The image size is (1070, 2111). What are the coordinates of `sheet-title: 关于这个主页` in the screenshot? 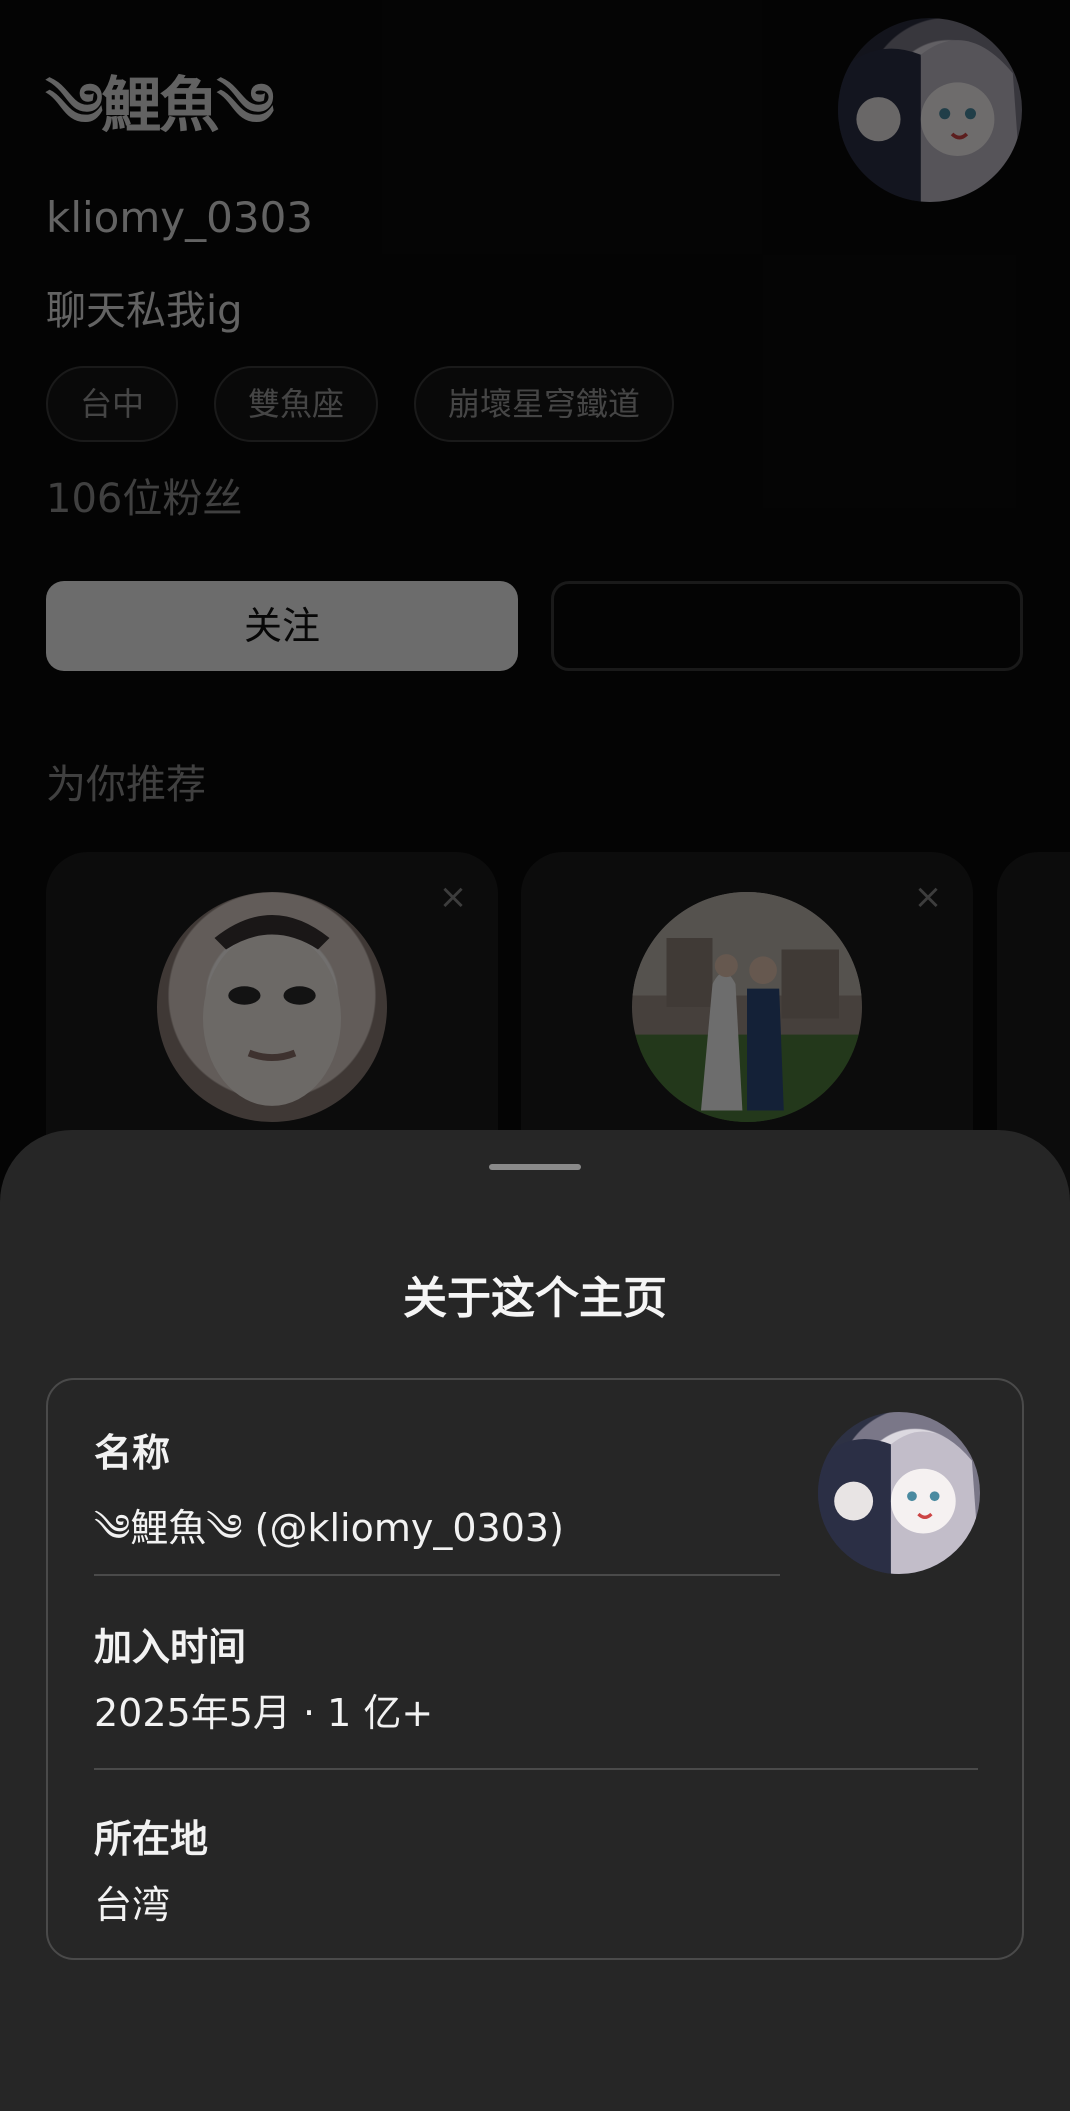 It's located at (535, 1298).